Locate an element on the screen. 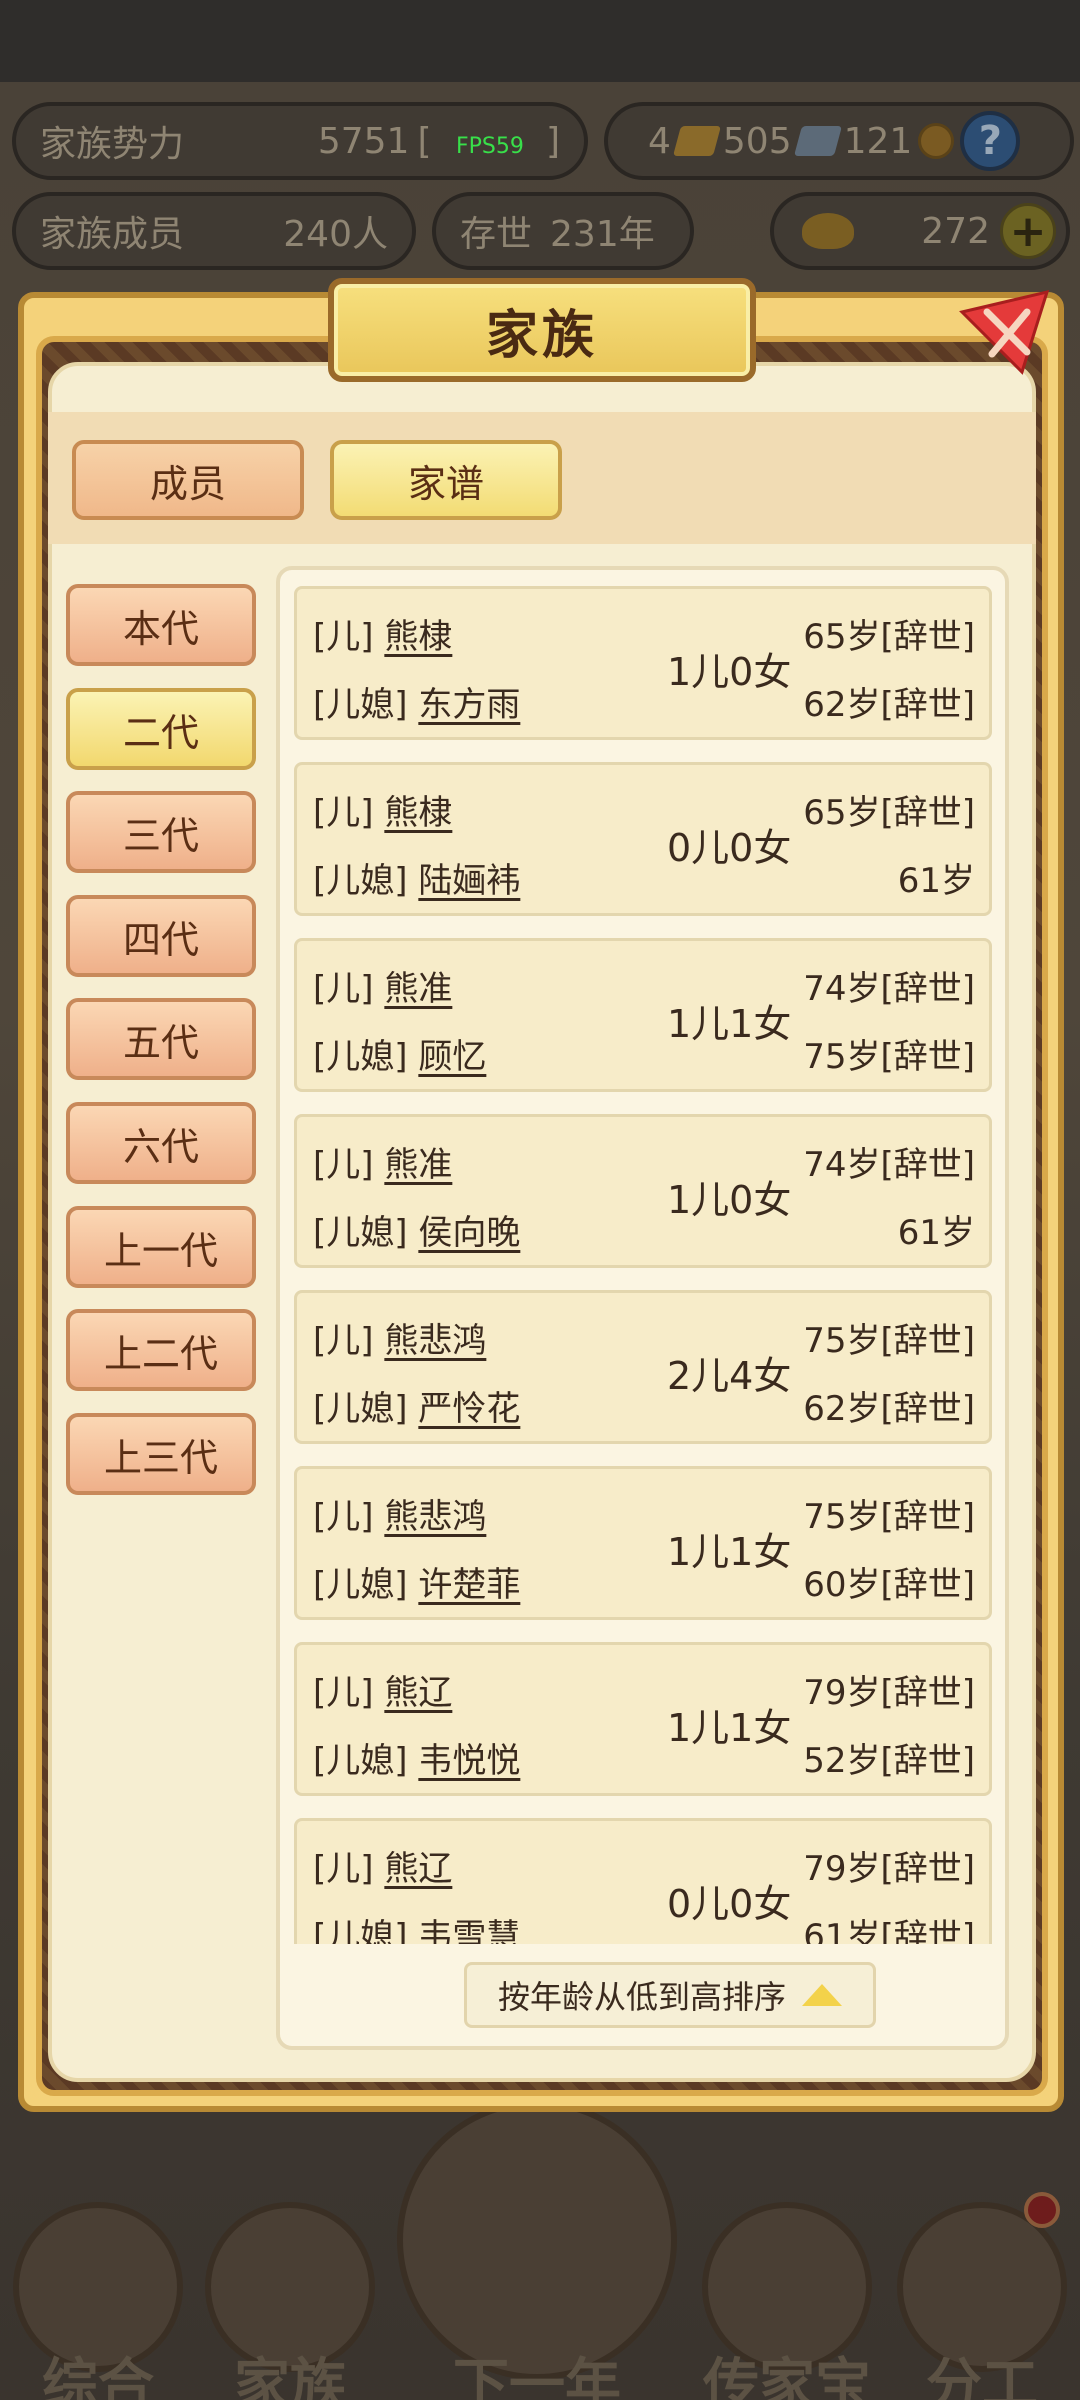 The image size is (1080, 2400). generation-button-prev-1: 上一代 is located at coordinates (161, 1247).